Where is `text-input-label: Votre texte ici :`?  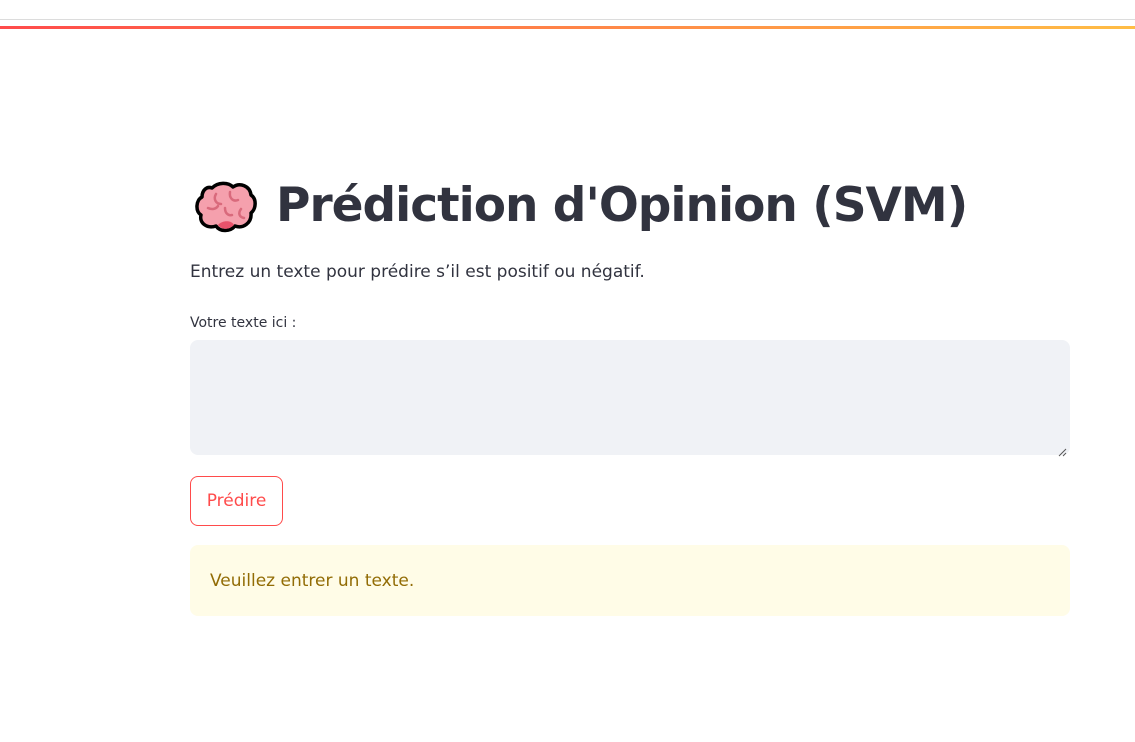
text-input-label: Votre texte ici : is located at coordinates (243, 323).